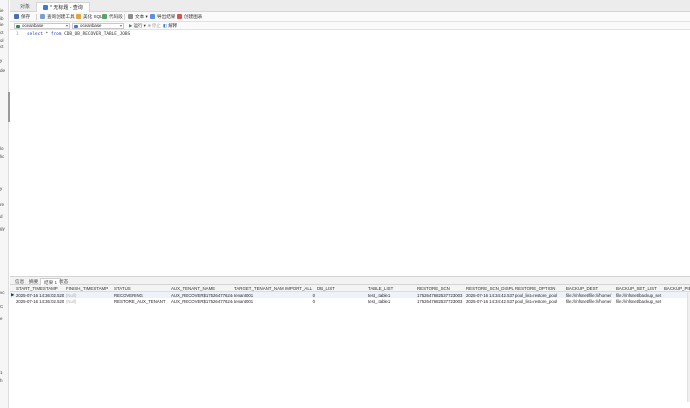  What do you see at coordinates (1, 318) in the screenshot?
I see `sidebar-label-fragment: e` at bounding box center [1, 318].